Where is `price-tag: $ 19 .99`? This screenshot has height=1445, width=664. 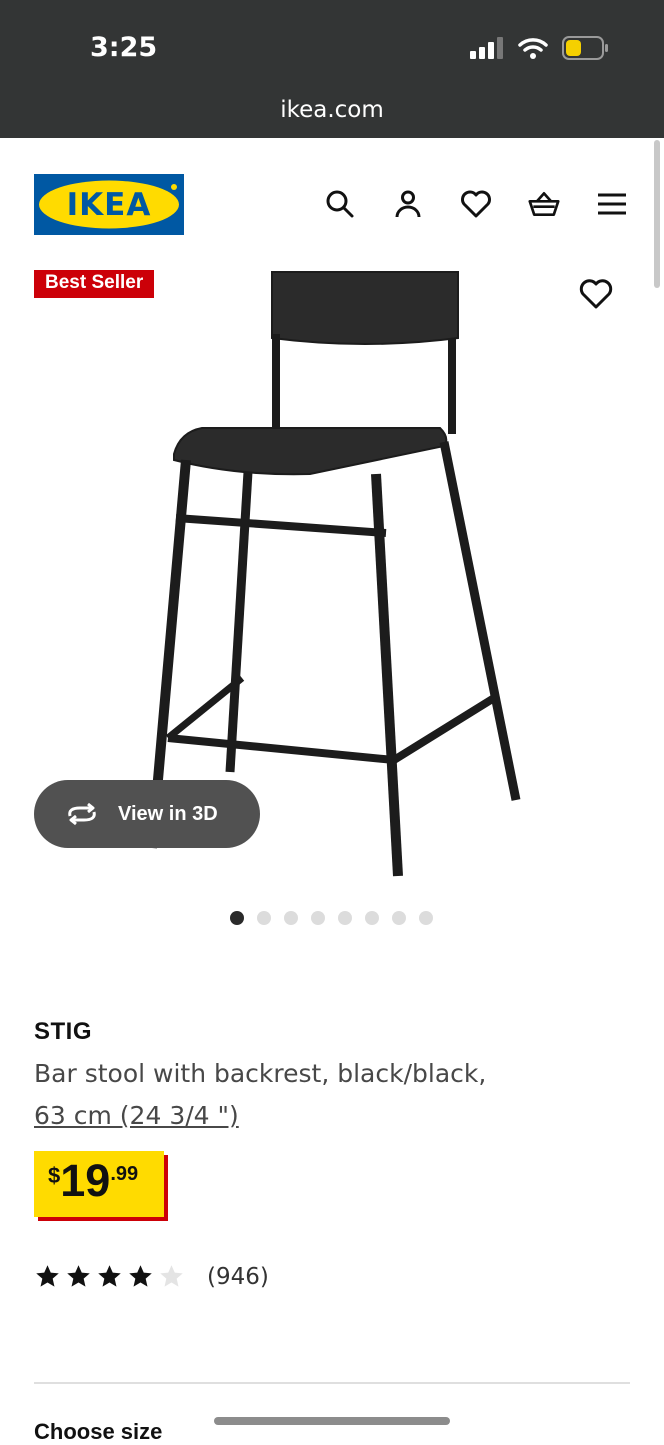 price-tag: $ 19 .99 is located at coordinates (99, 1184).